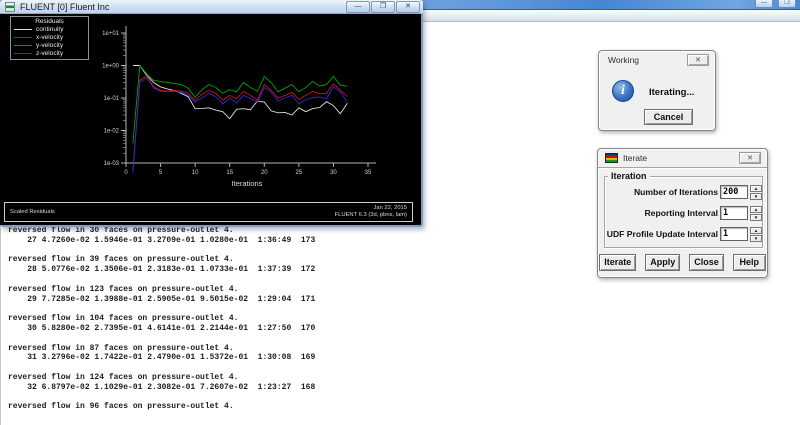 The height and width of the screenshot is (425, 800). I want to click on fluent-app-icon, so click(10, 7).